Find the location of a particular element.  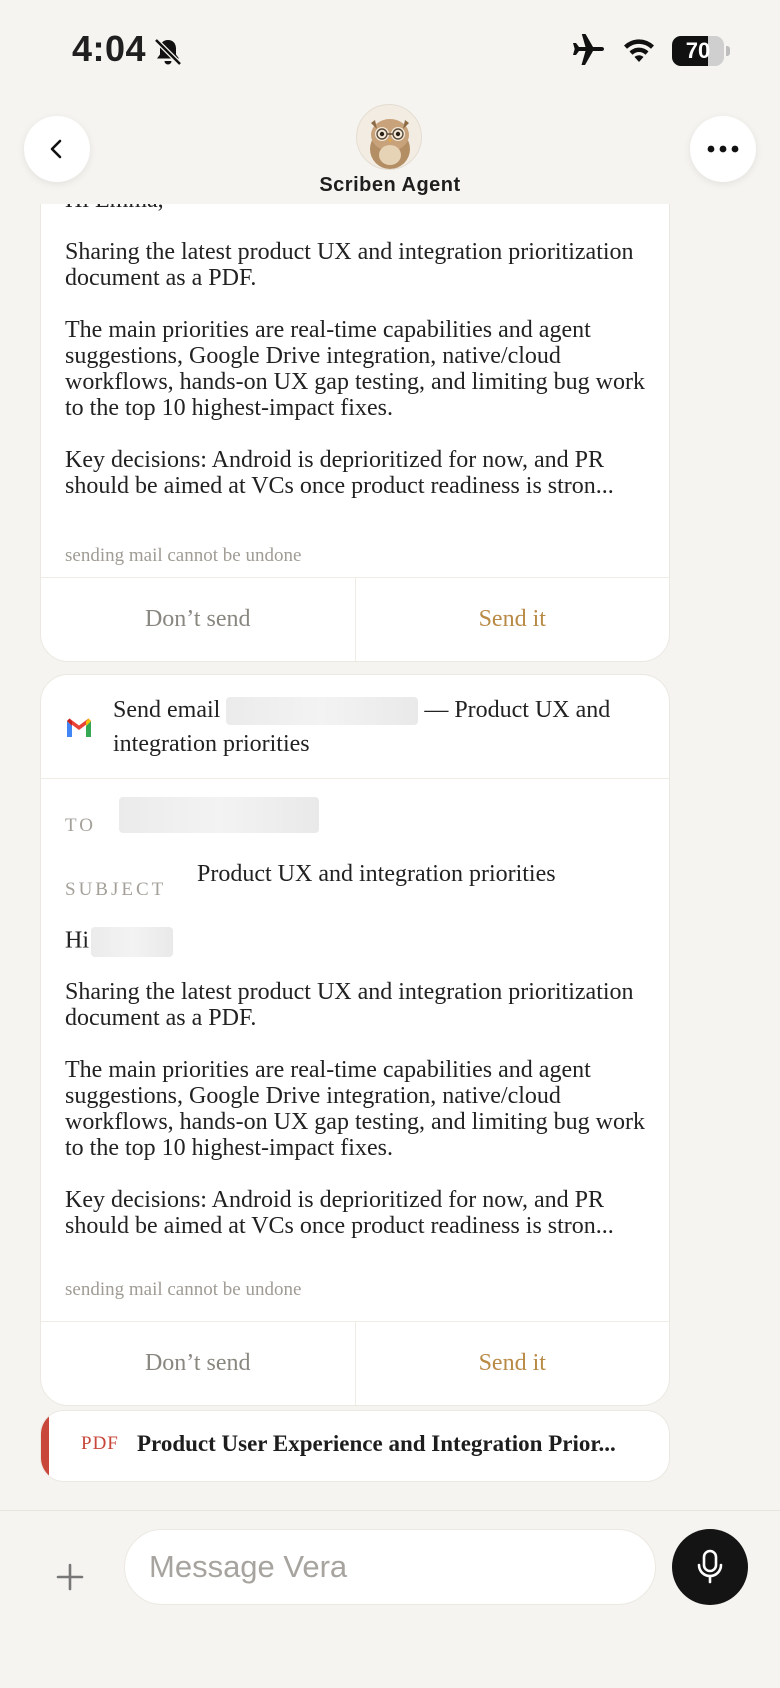

status-bar: 4:04 70 is located at coordinates (390, 50).